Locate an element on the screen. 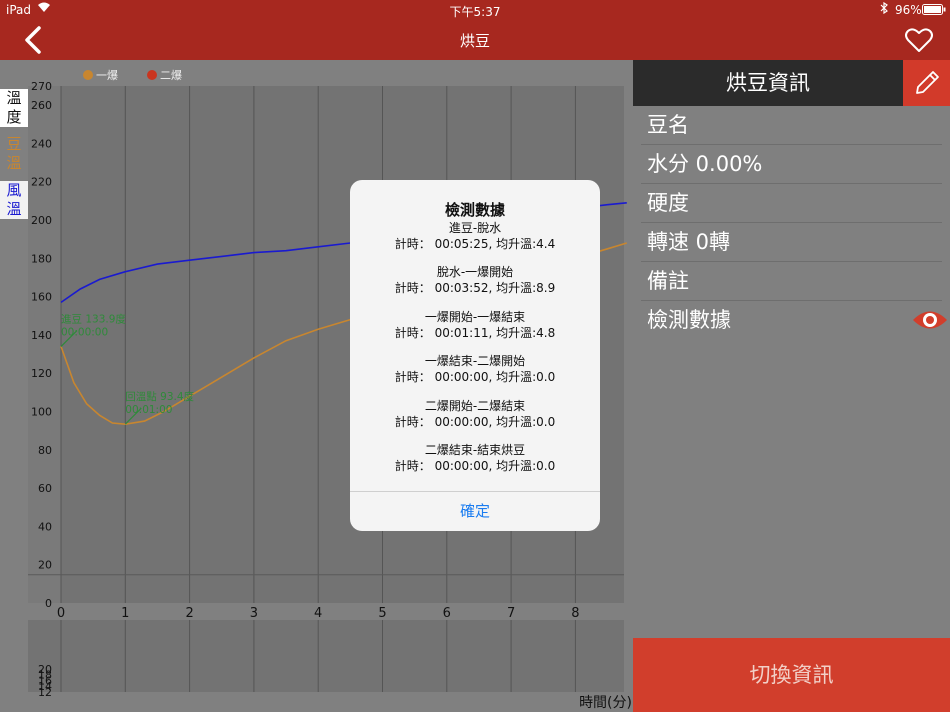  x-tick-label: 2 is located at coordinates (189, 613).